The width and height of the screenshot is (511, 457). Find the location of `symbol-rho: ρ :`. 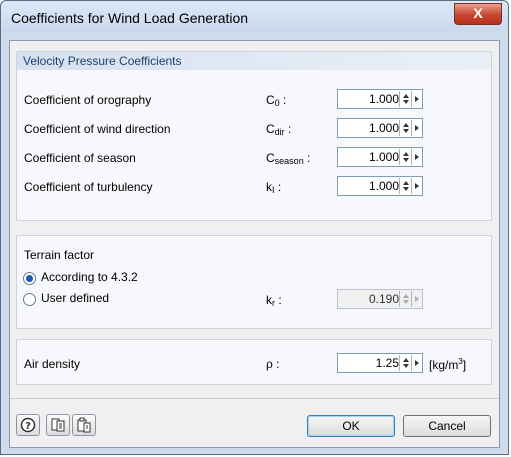

symbol-rho: ρ : is located at coordinates (273, 364).